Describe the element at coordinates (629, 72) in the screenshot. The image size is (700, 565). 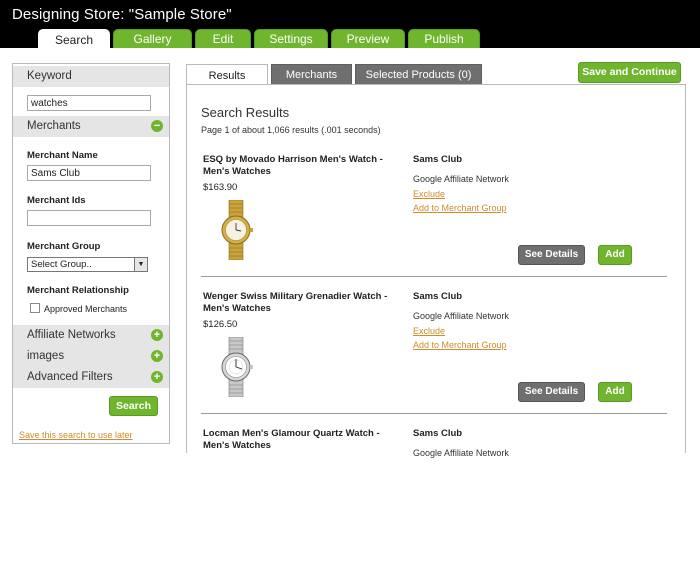
I see `save-and-continue-button: Save and Continue` at that location.